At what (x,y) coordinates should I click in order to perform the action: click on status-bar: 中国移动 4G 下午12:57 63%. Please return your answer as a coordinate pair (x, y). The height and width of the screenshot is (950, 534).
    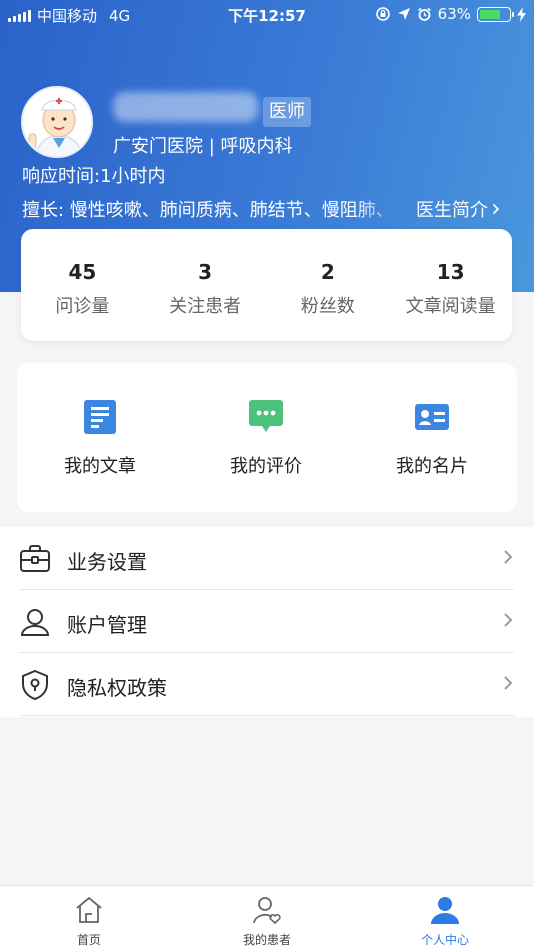
    Looking at the image, I should click on (267, 14).